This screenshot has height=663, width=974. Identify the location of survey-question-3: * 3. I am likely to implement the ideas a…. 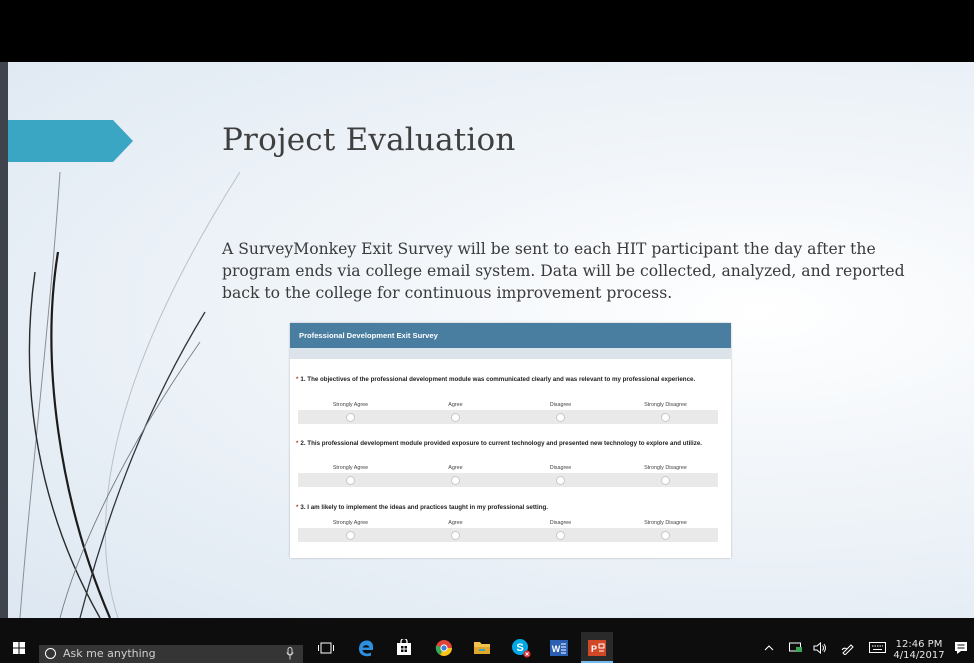
(511, 508).